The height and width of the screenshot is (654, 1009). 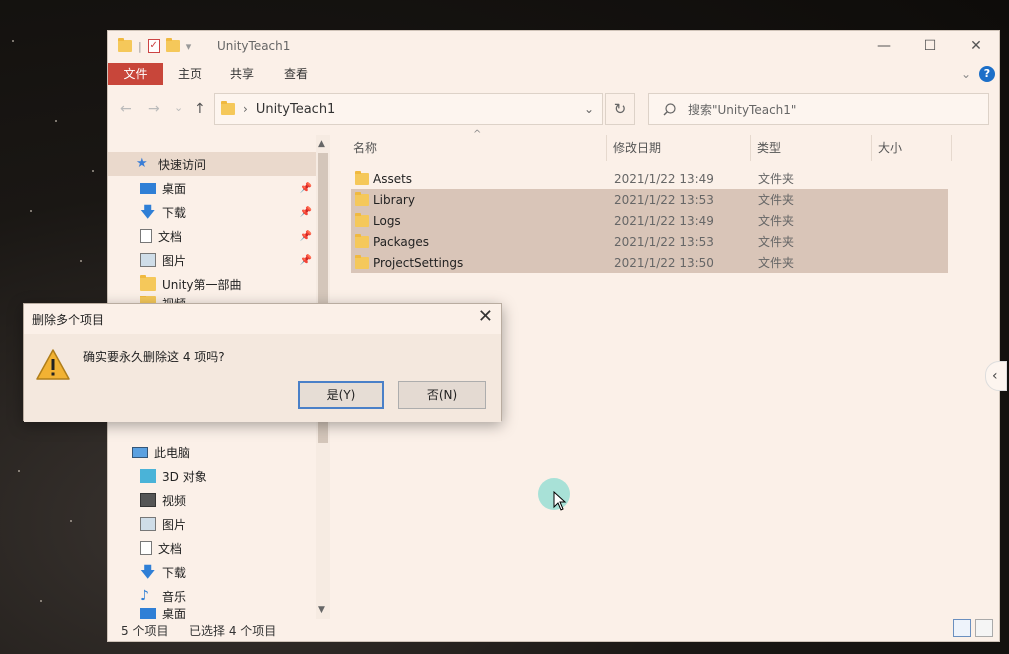 I want to click on search-input: 搜索"UnityTeach1", so click(x=818, y=109).